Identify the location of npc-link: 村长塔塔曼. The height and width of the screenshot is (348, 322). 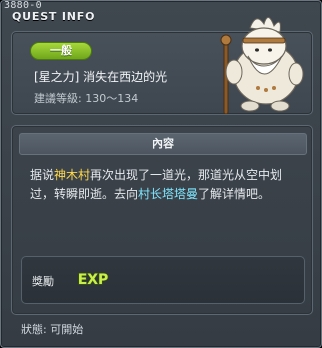
(168, 194).